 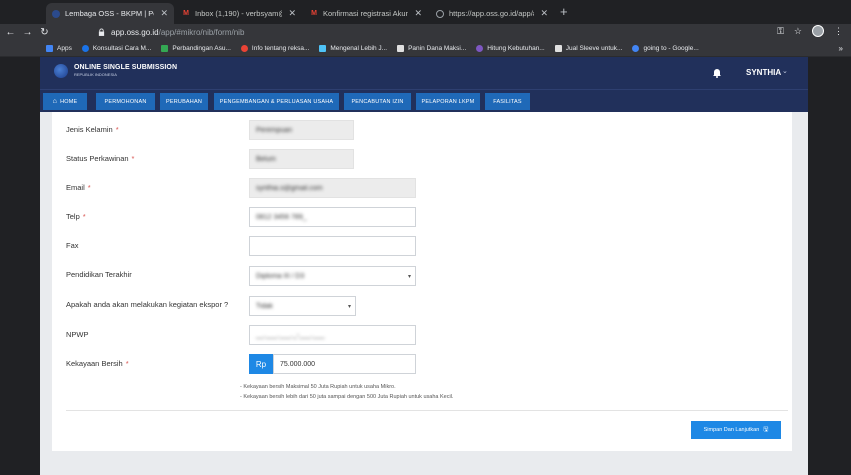 What do you see at coordinates (61, 71) in the screenshot?
I see `oss-logo-icon` at bounding box center [61, 71].